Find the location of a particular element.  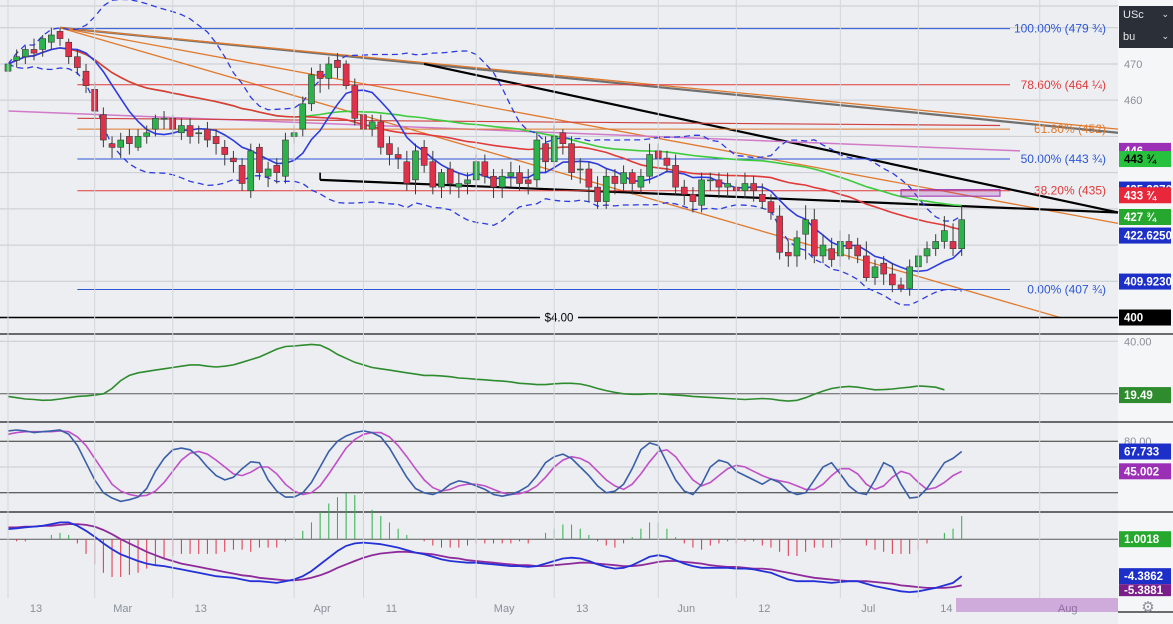

price-tag-label: 400 is located at coordinates (1133, 319).